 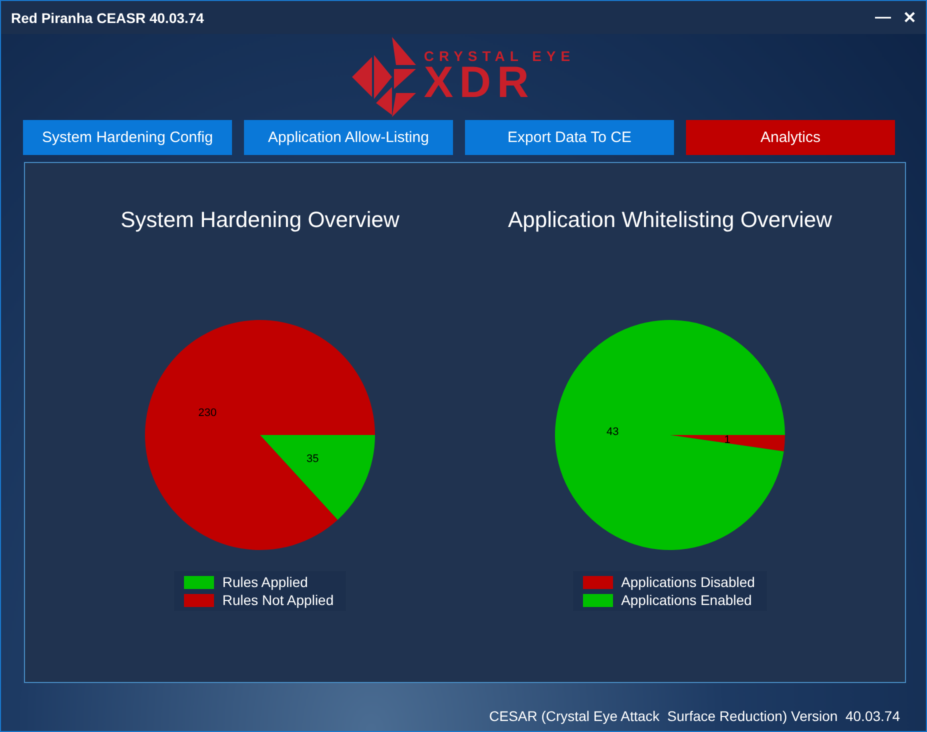 What do you see at coordinates (265, 582) in the screenshot?
I see `legend-label: Rules Applied` at bounding box center [265, 582].